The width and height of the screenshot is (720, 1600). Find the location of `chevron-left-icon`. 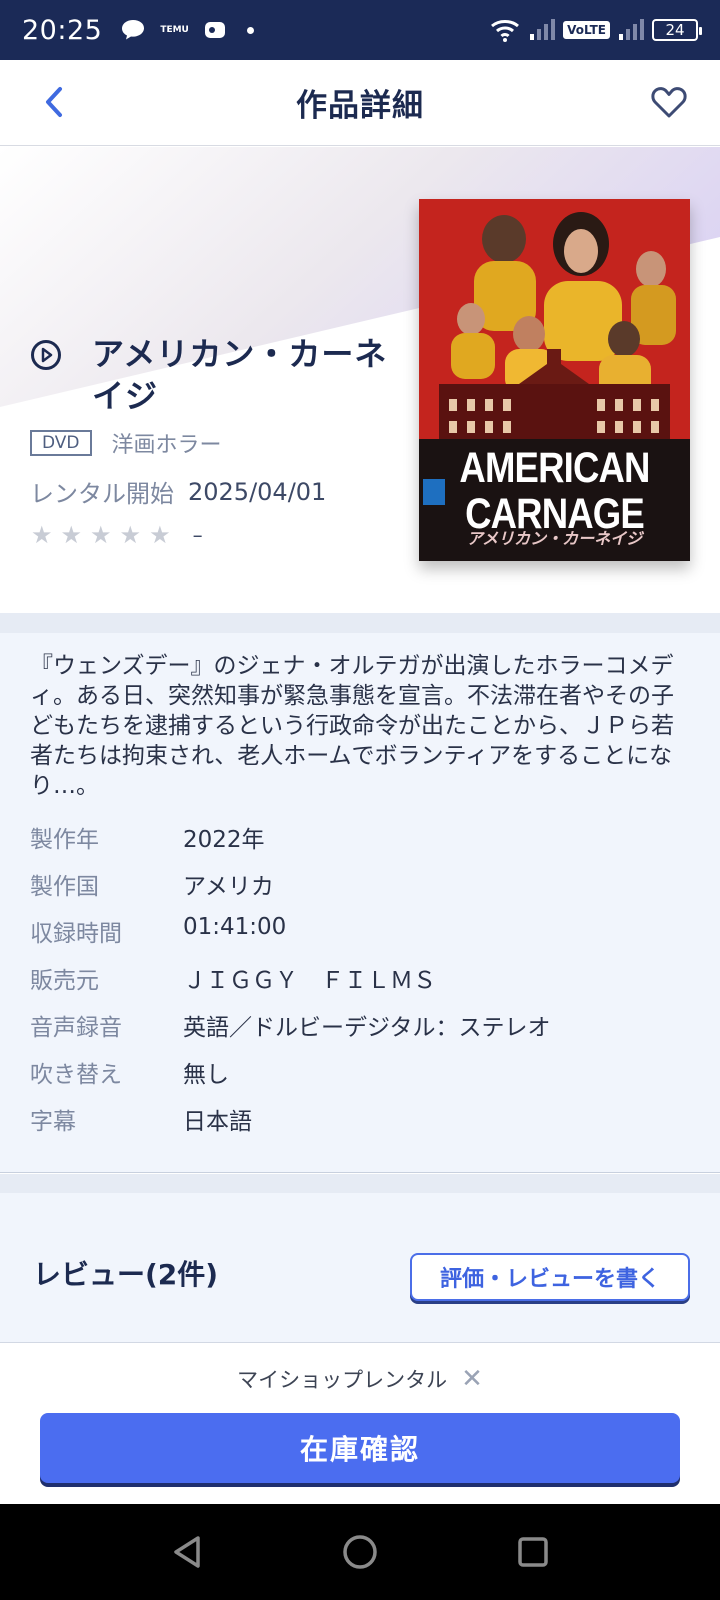

chevron-left-icon is located at coordinates (54, 102).